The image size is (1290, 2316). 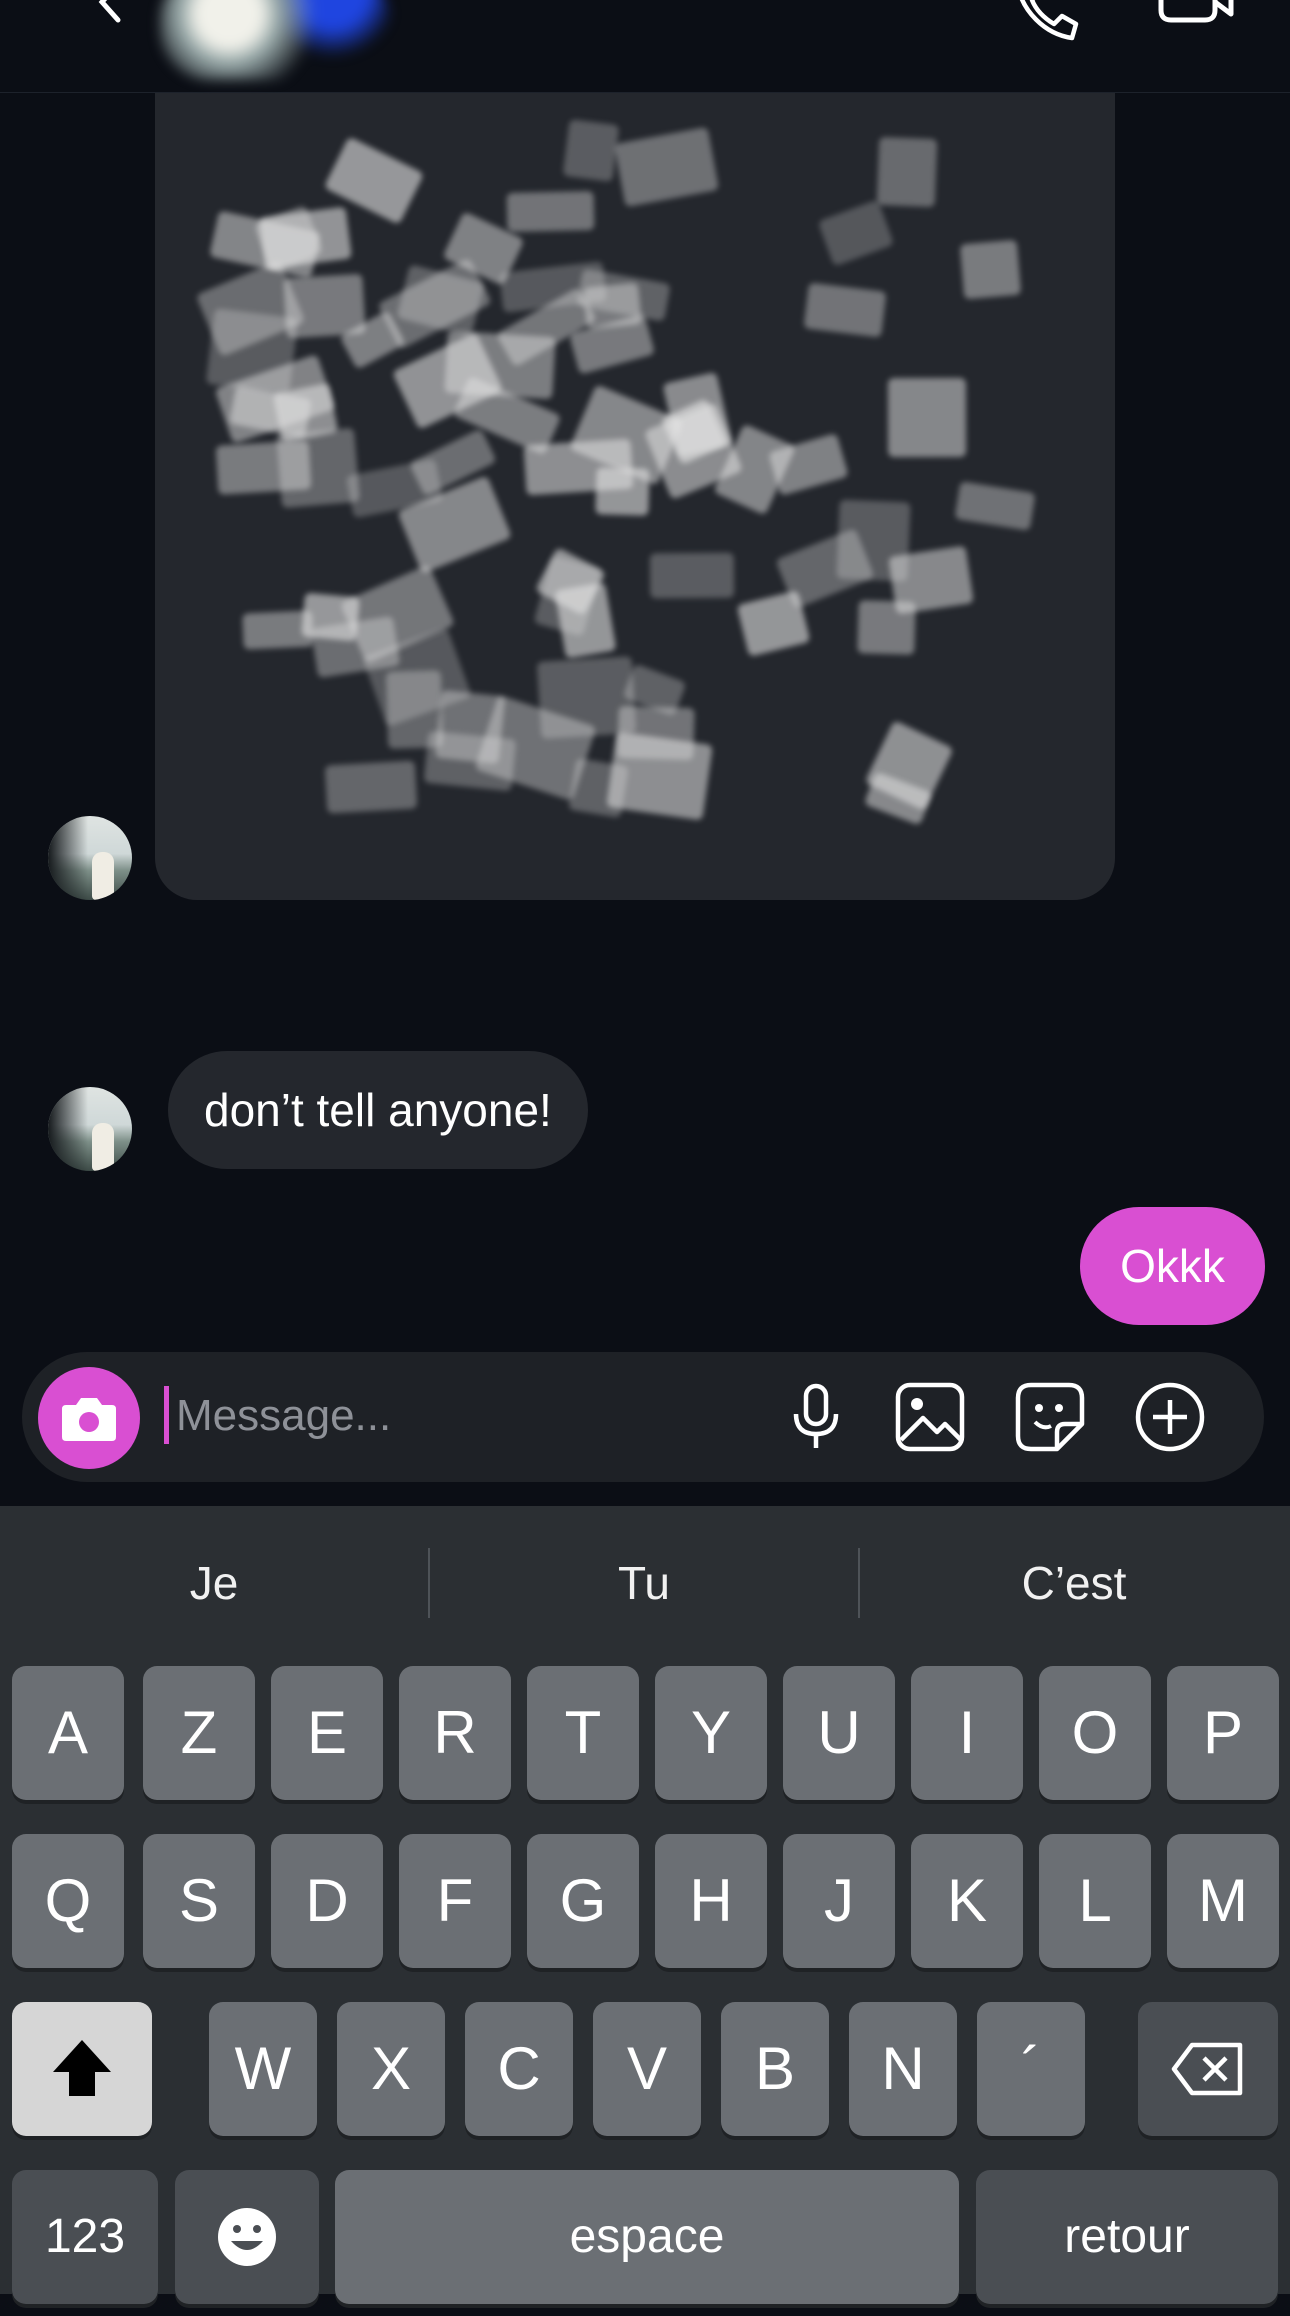 I want to click on back-button, so click(x=110, y=20).